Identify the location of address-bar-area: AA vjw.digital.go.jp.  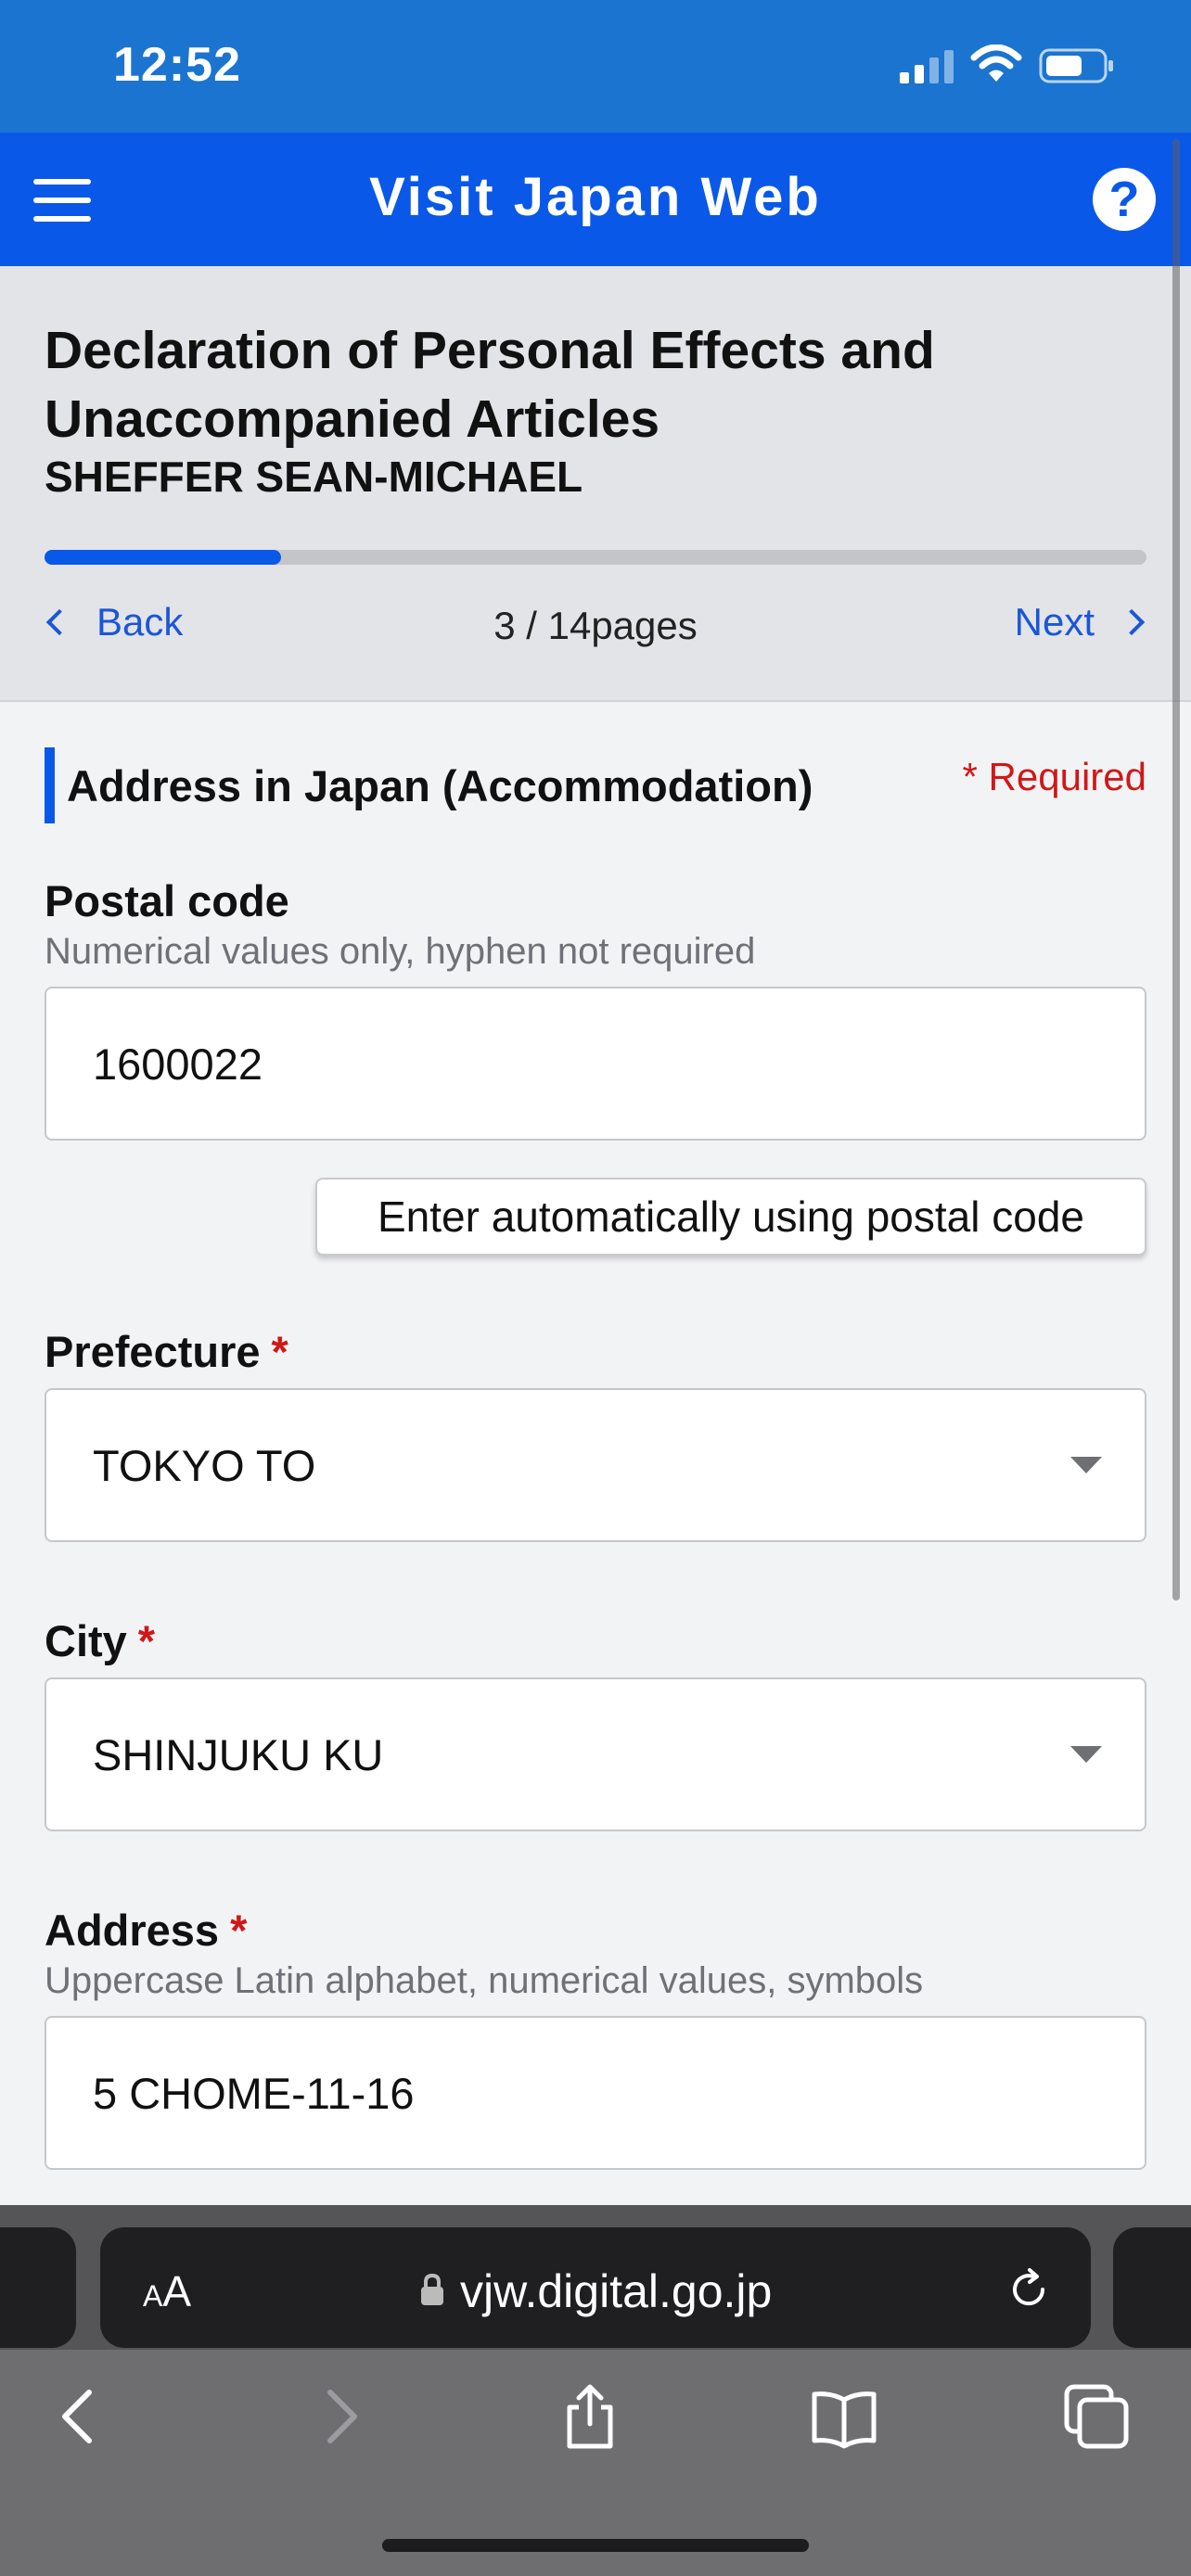
(595, 2277).